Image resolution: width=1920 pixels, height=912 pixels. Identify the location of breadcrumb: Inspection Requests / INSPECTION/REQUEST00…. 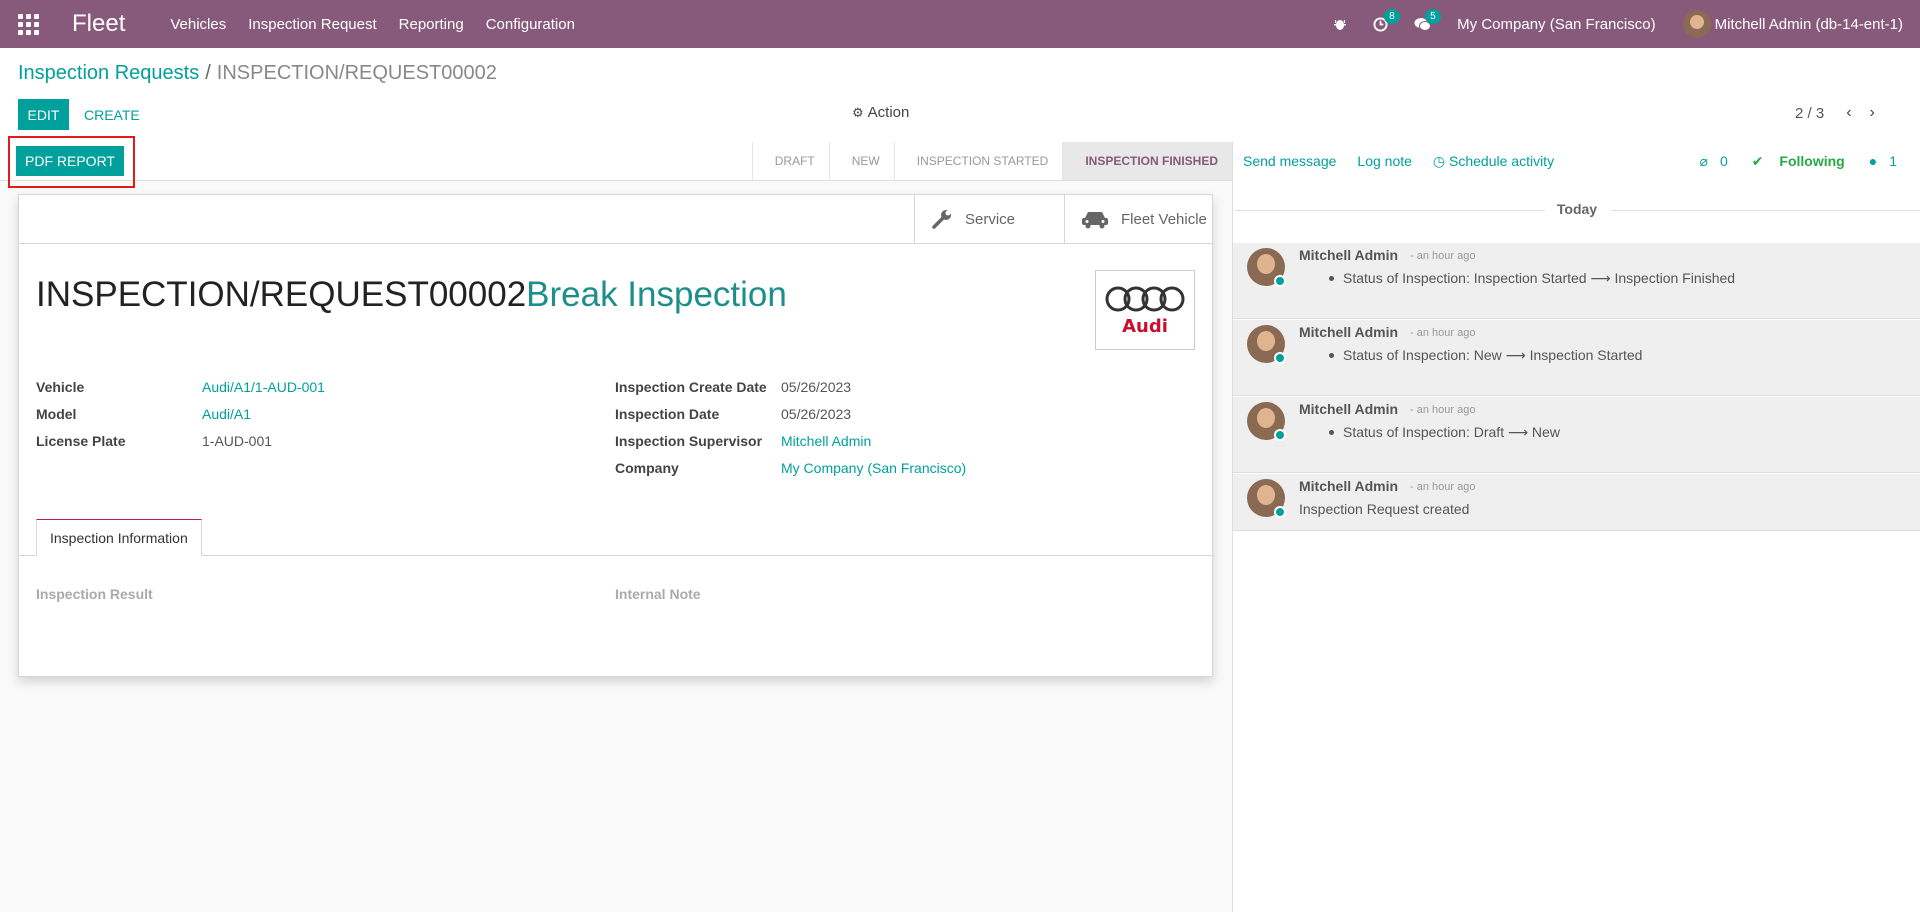
(257, 73).